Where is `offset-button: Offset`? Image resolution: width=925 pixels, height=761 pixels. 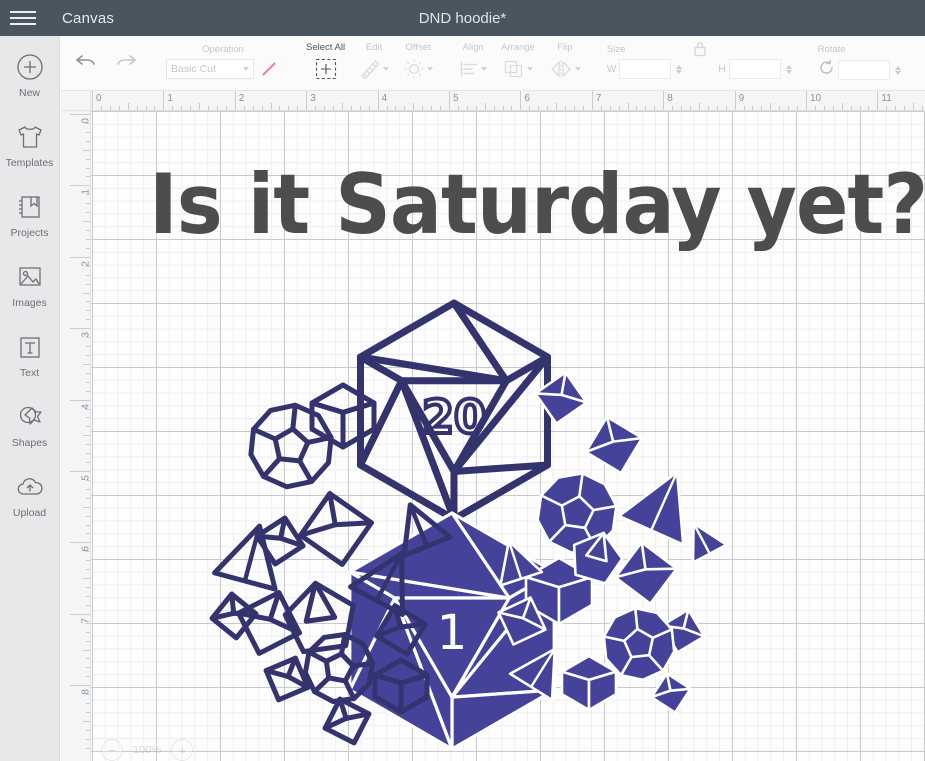
offset-button: Offset is located at coordinates (418, 58).